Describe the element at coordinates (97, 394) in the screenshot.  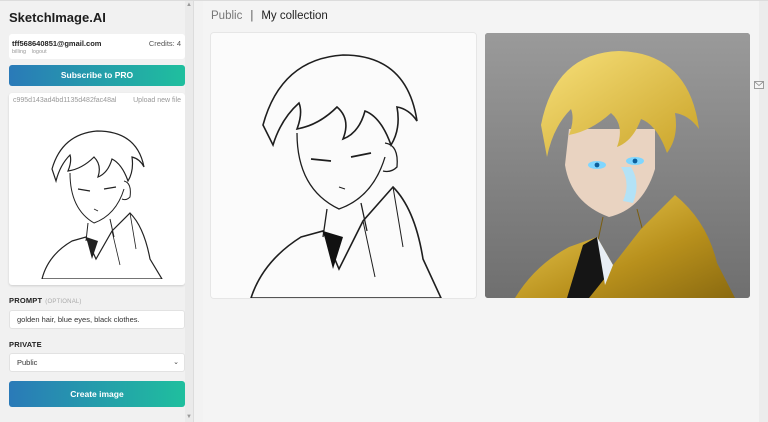
I see `create-image-button: Create image` at that location.